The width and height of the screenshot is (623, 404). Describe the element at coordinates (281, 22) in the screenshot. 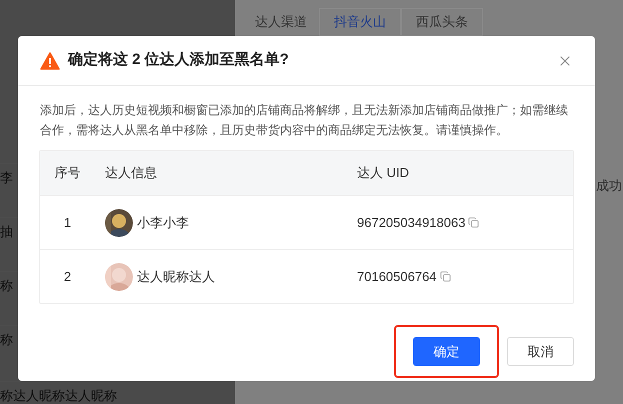

I see `channel-label: 达人渠道` at that location.